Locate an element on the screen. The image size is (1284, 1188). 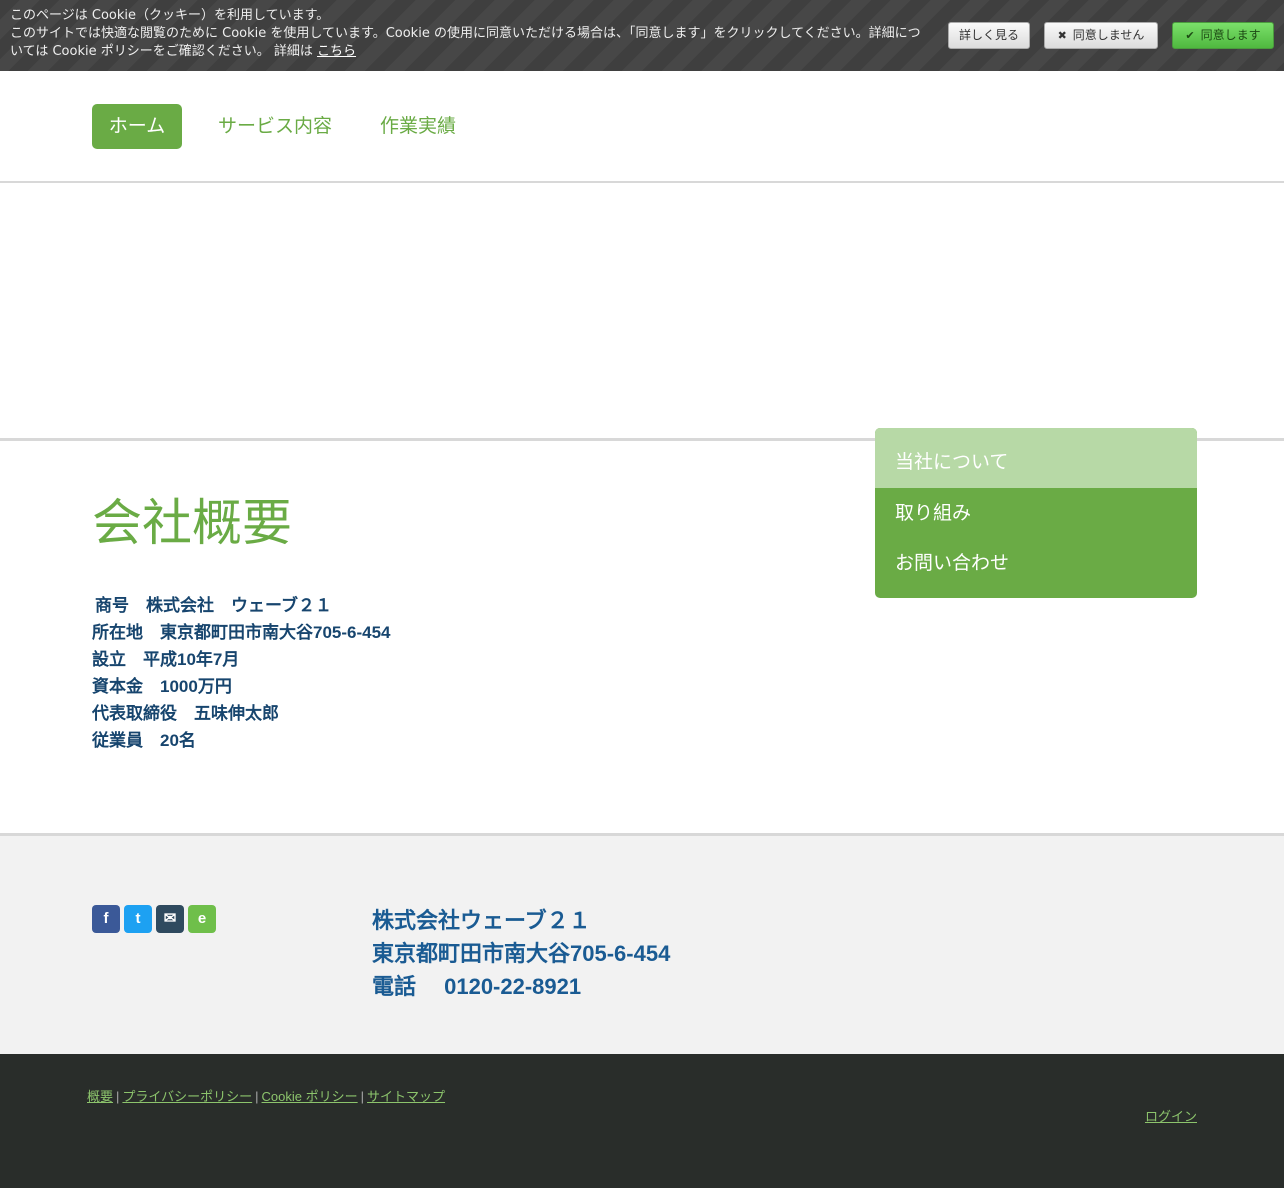
cookie-decline-button: ✖ 同意しません is located at coordinates (1101, 35).